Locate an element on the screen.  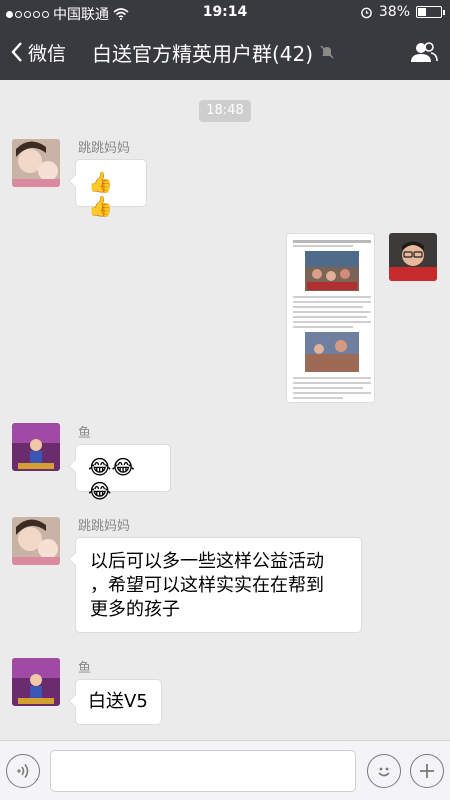
message-bubble: 白送V5 is located at coordinates (115, 702).